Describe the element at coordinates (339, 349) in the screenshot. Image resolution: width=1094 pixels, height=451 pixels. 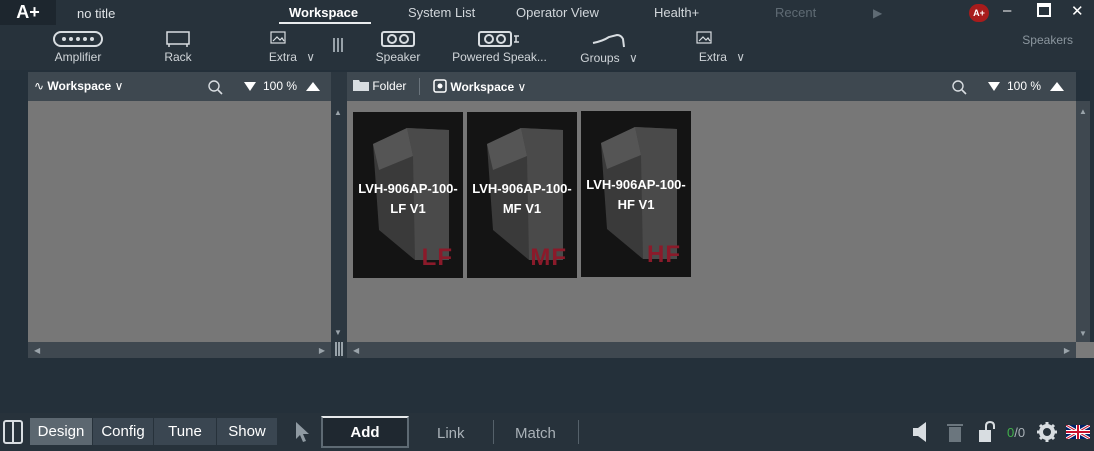
I see `splitter-grip` at that location.